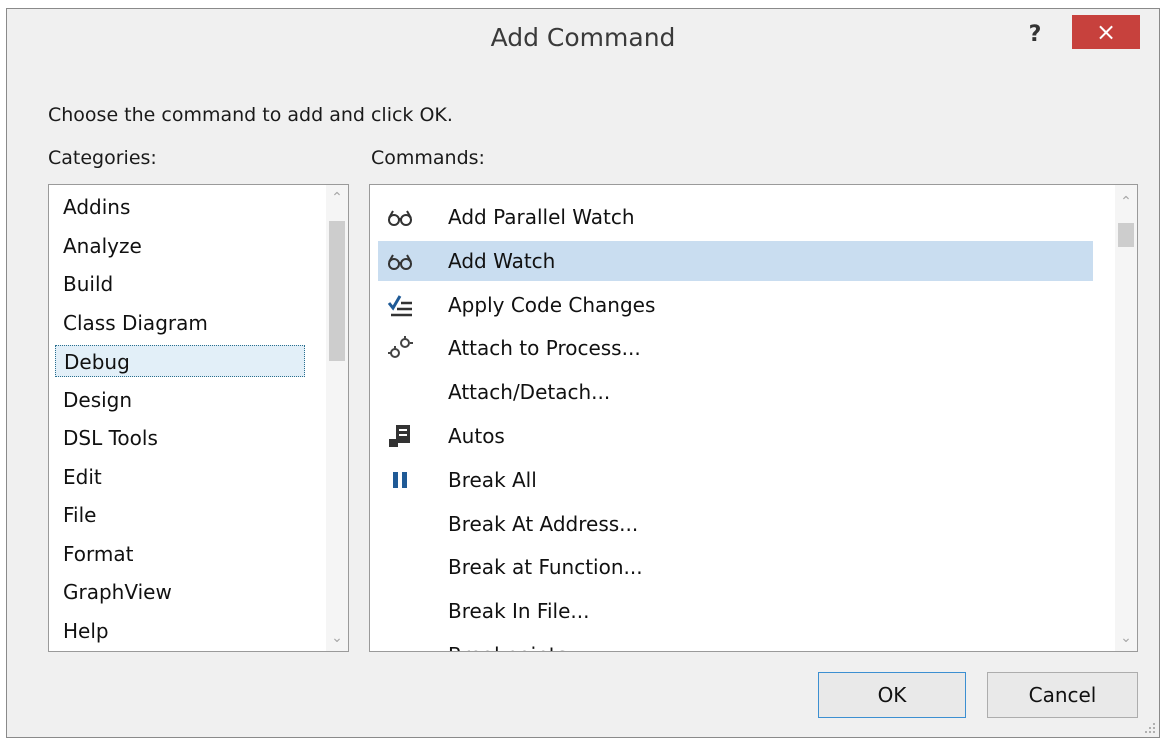 This screenshot has width=1165, height=742. What do you see at coordinates (735, 260) in the screenshot?
I see `command-item: Add Watch` at bounding box center [735, 260].